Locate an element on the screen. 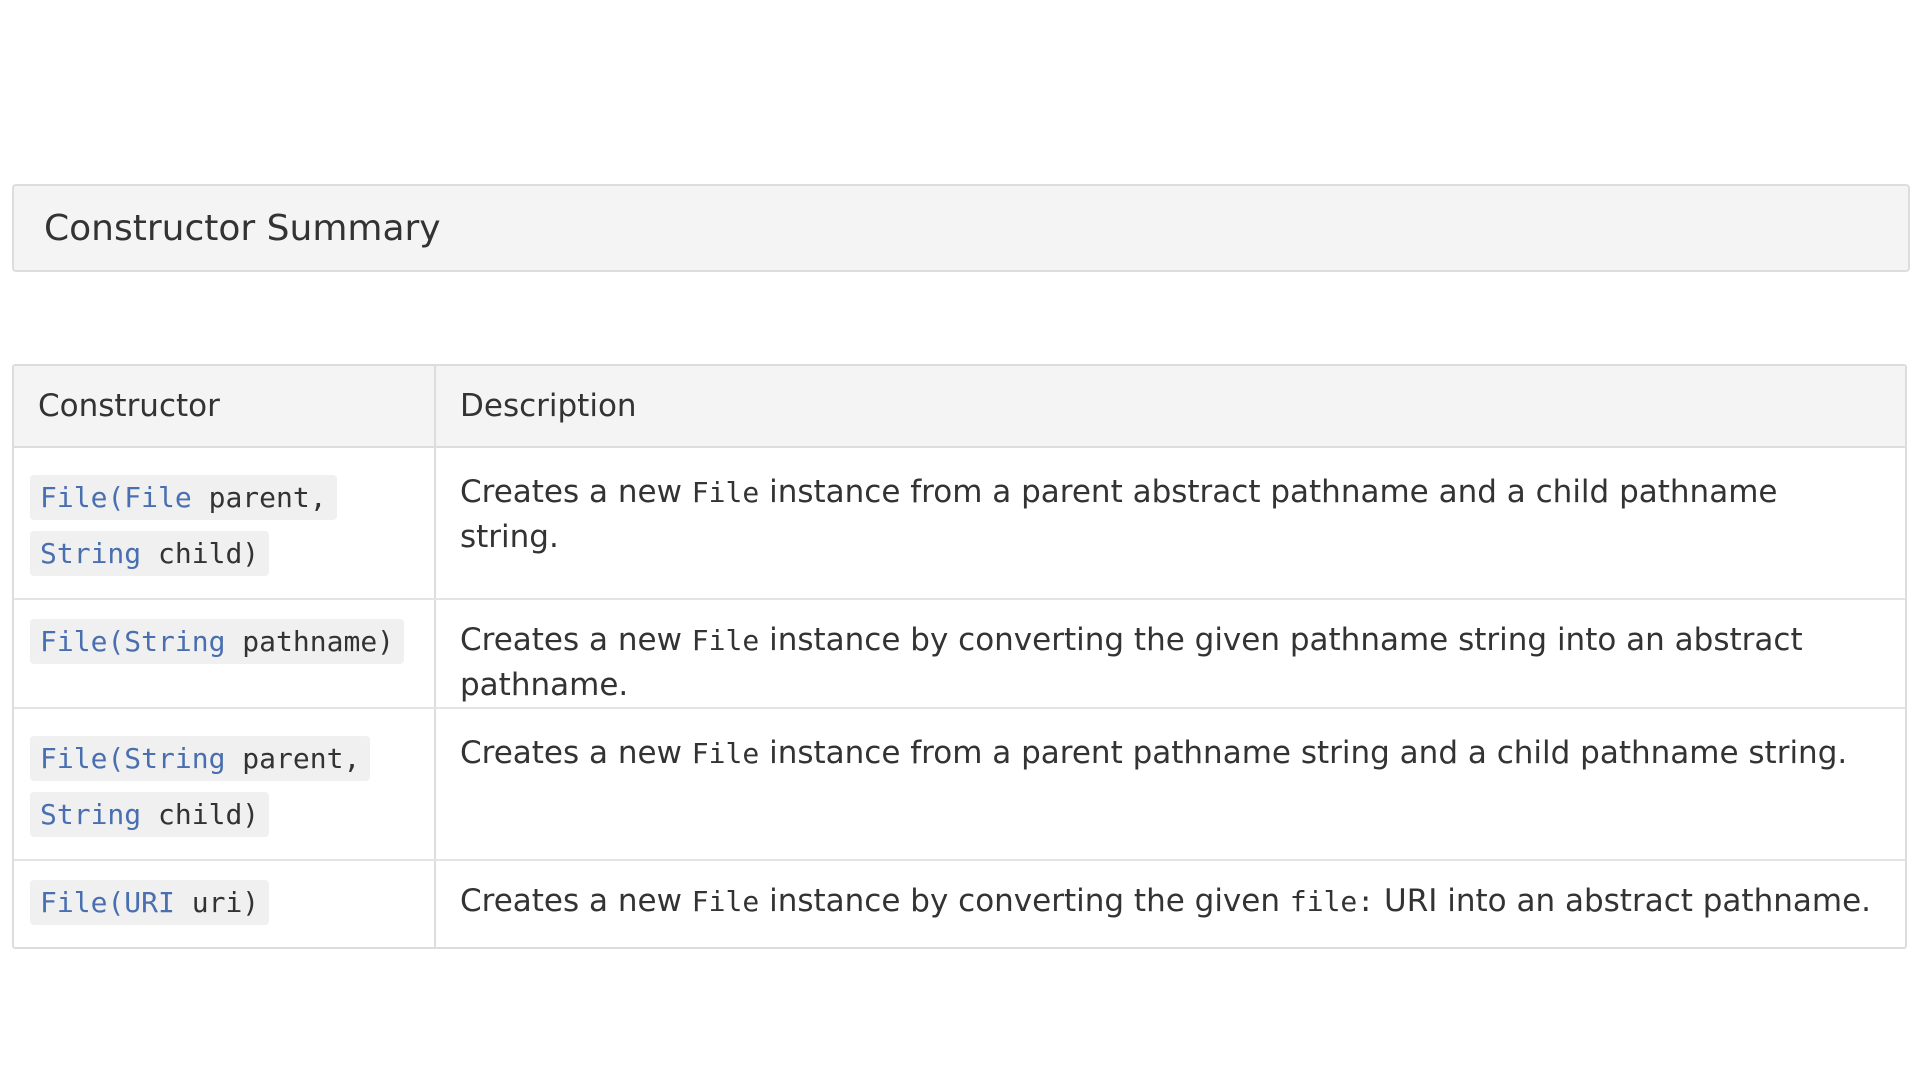 This screenshot has width=1920, height=1080. constructor-cell: File(String pathname) is located at coordinates (225, 654).